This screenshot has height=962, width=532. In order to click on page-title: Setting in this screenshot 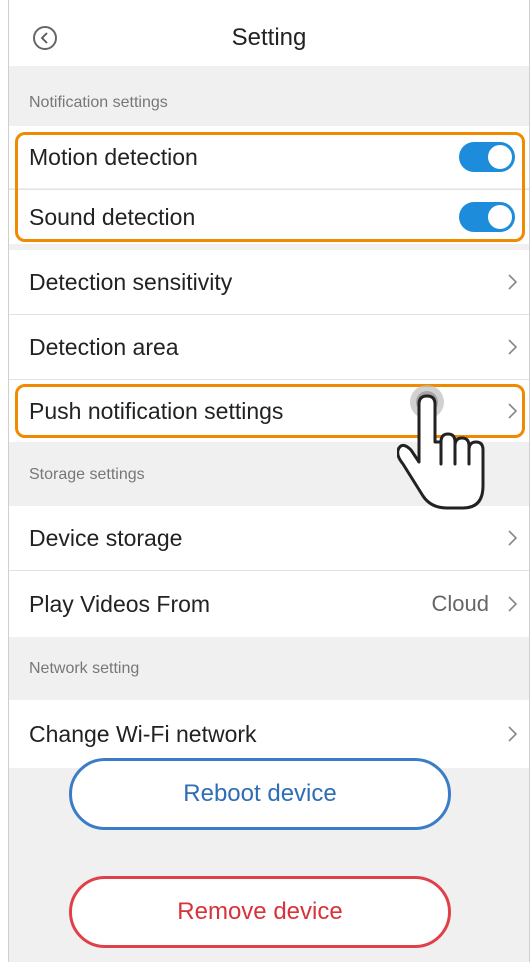, I will do `click(269, 37)`.